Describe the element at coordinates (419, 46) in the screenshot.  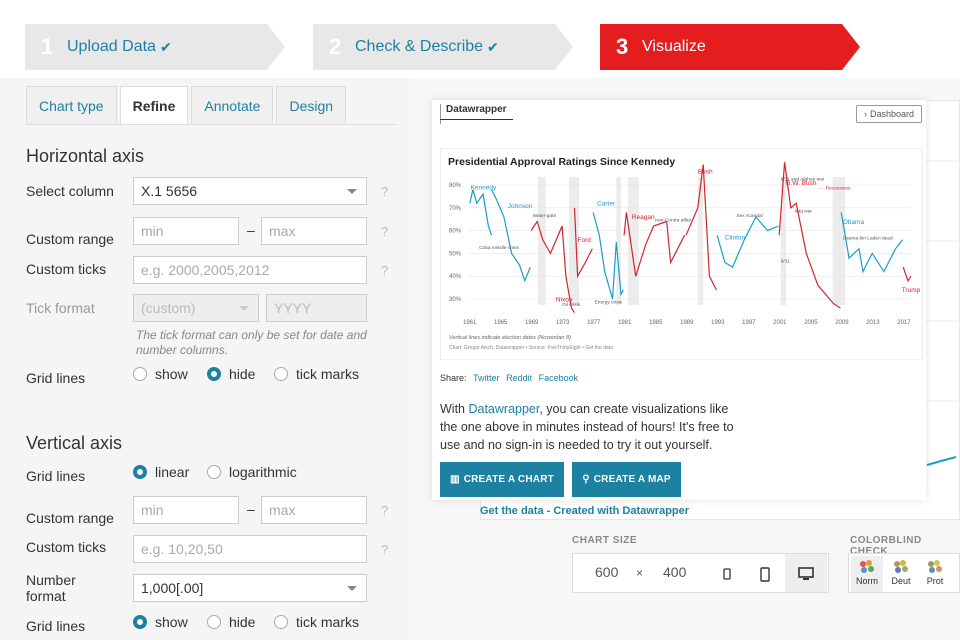
I see `step-label: Check & Describe` at that location.